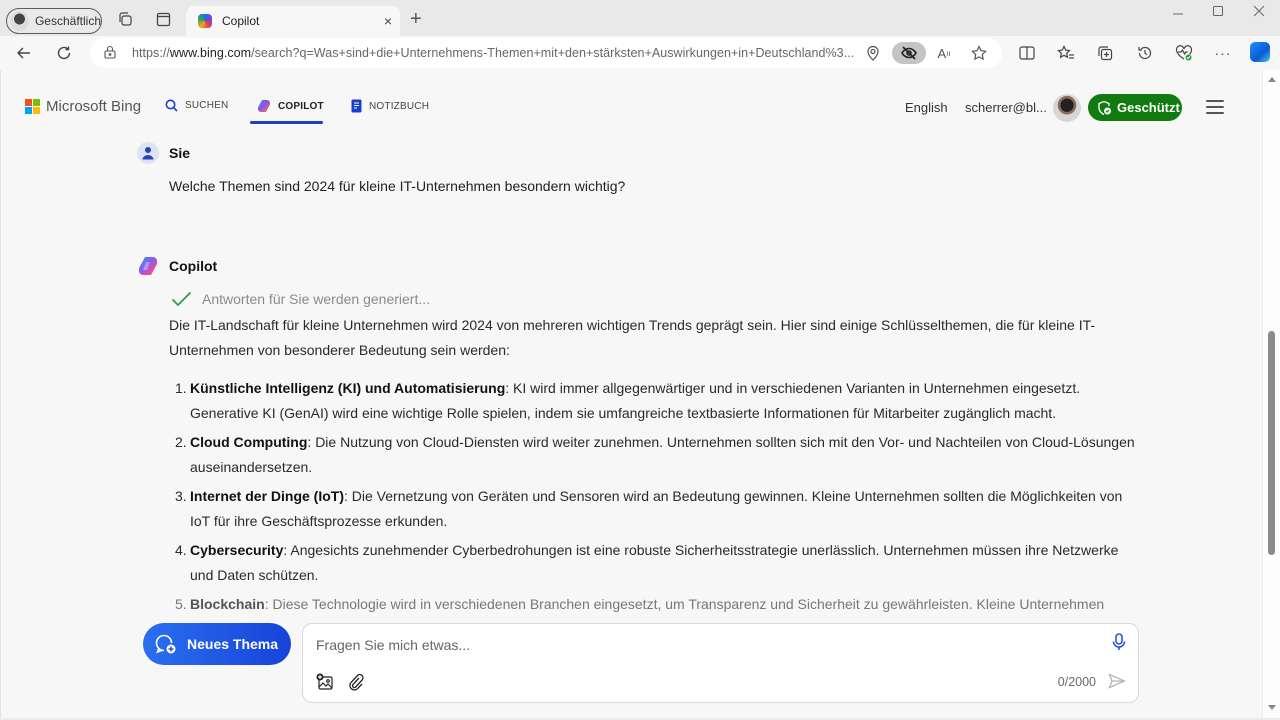 The image size is (1280, 720). What do you see at coordinates (163, 153) in the screenshot?
I see `user-message-header: Sie` at bounding box center [163, 153].